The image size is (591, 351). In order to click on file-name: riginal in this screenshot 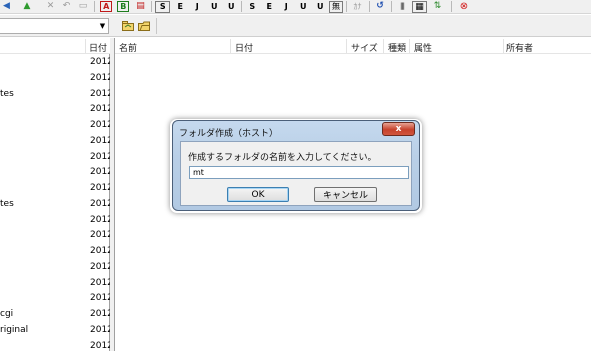, I will do `click(14, 329)`.